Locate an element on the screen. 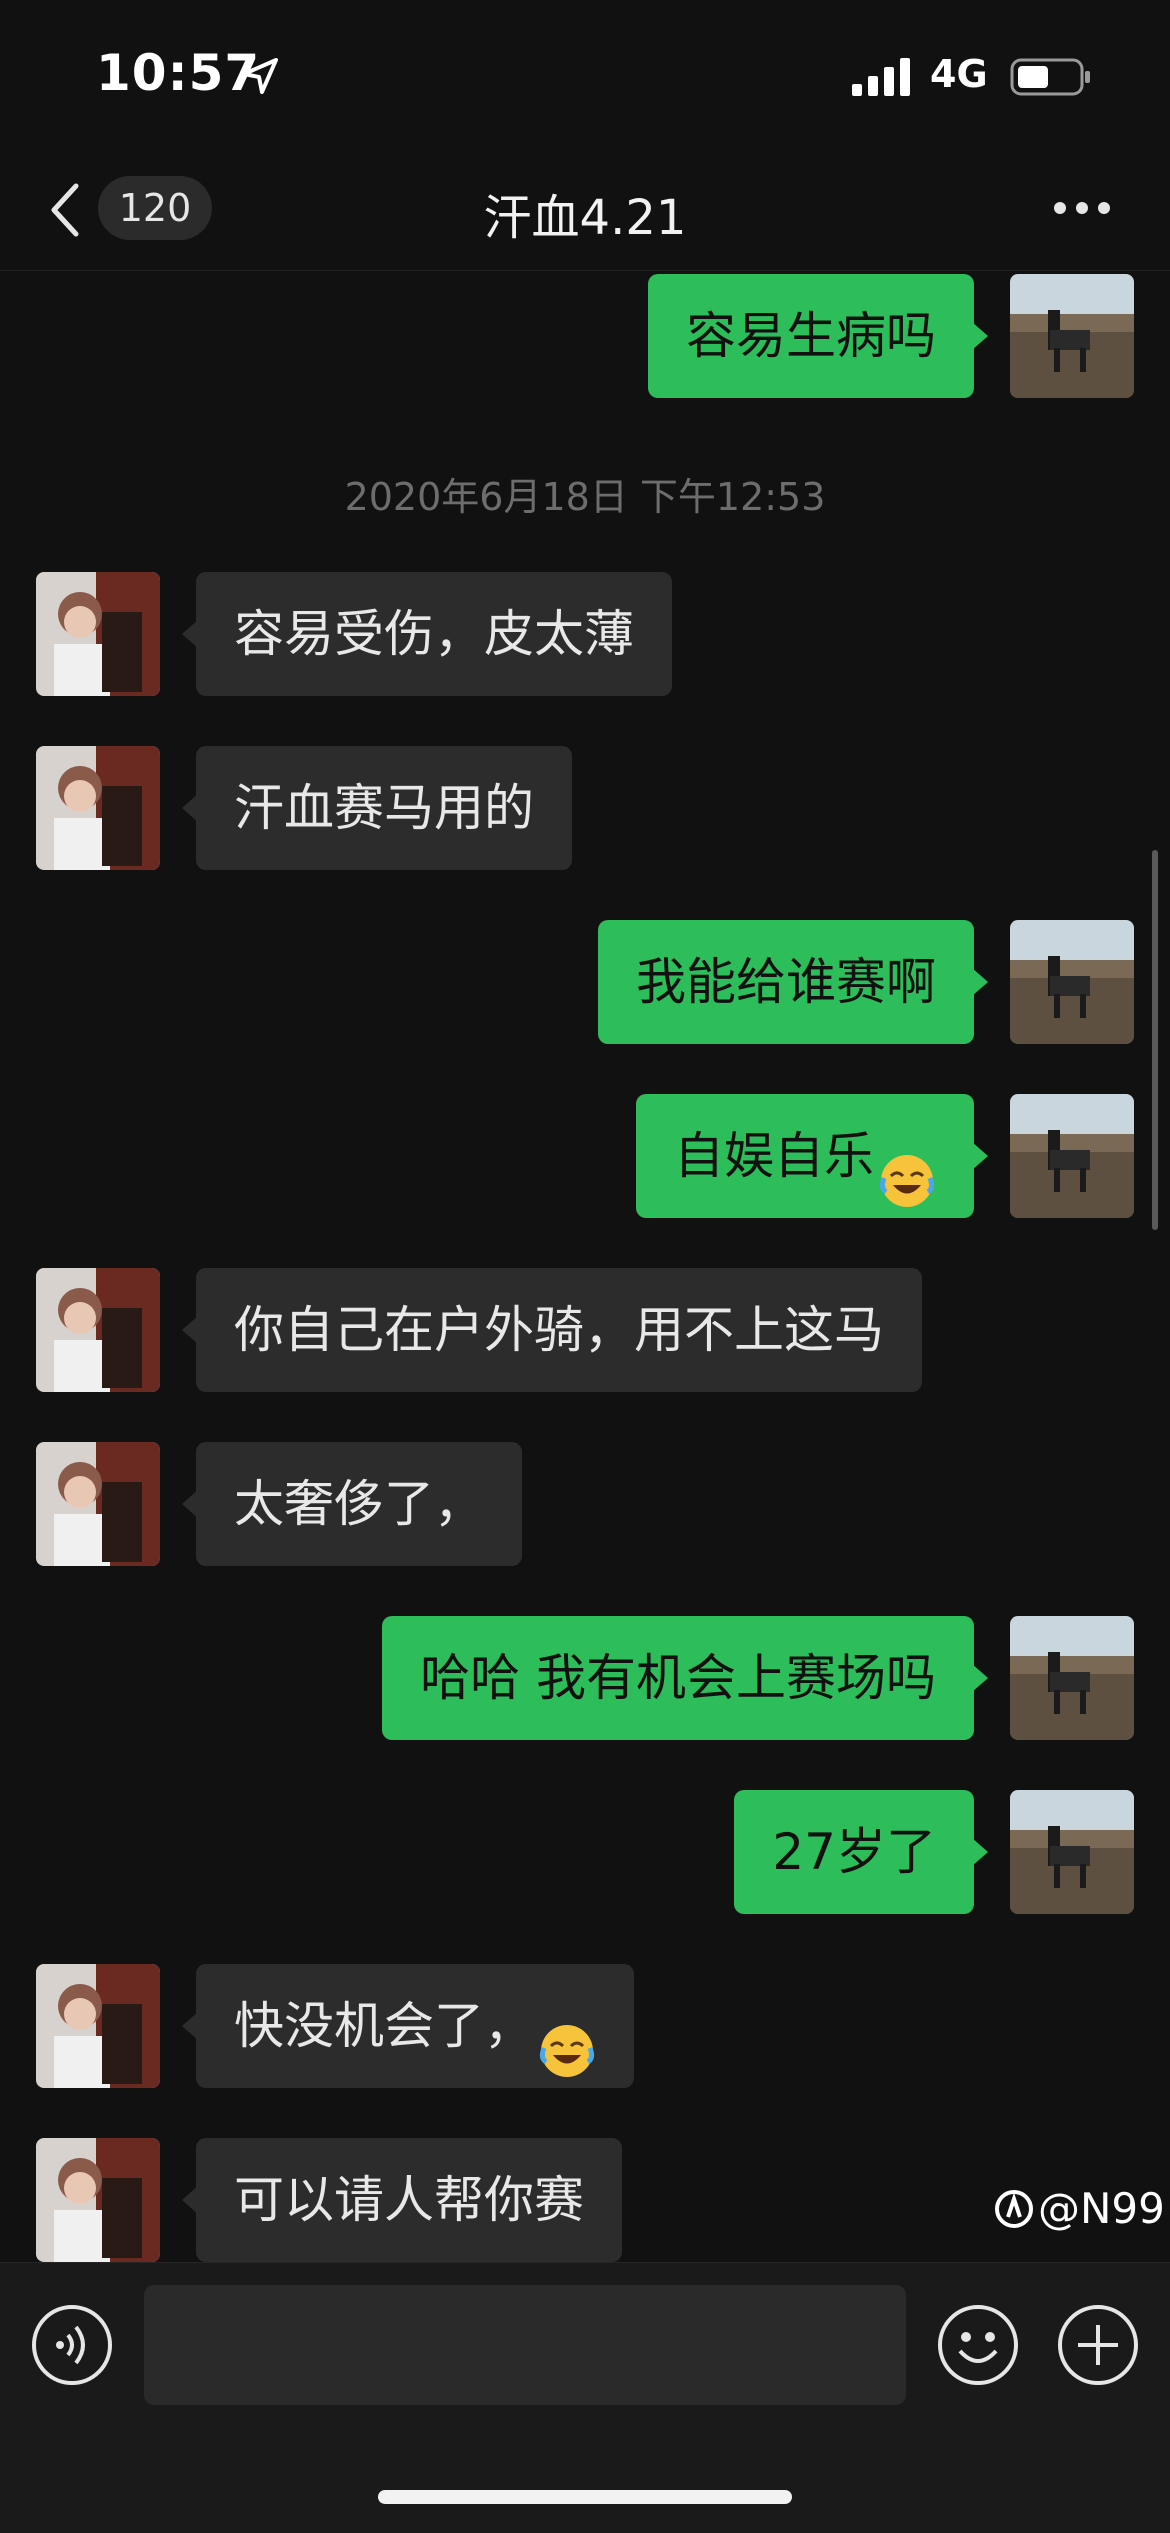 The image size is (1170, 2533). message-input is located at coordinates (525, 2345).